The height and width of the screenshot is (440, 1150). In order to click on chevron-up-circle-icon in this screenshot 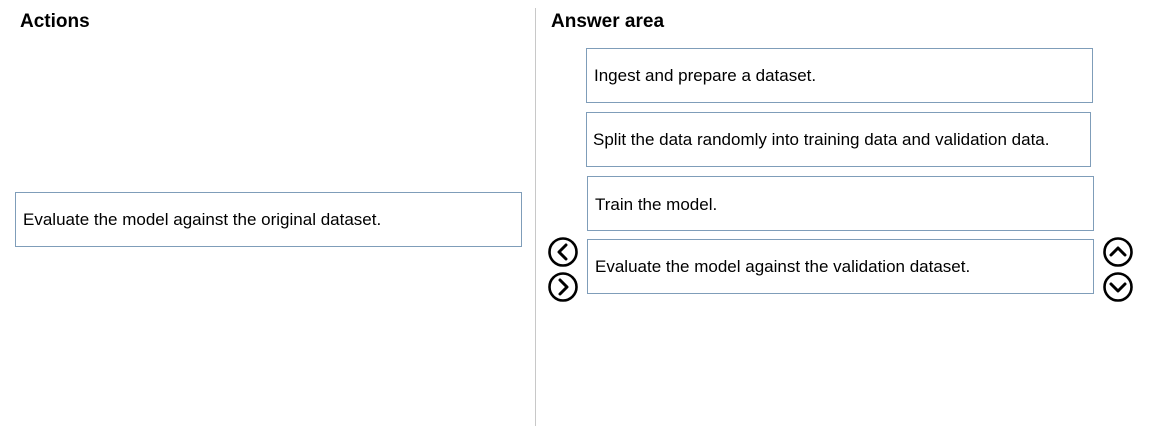, I will do `click(1118, 252)`.